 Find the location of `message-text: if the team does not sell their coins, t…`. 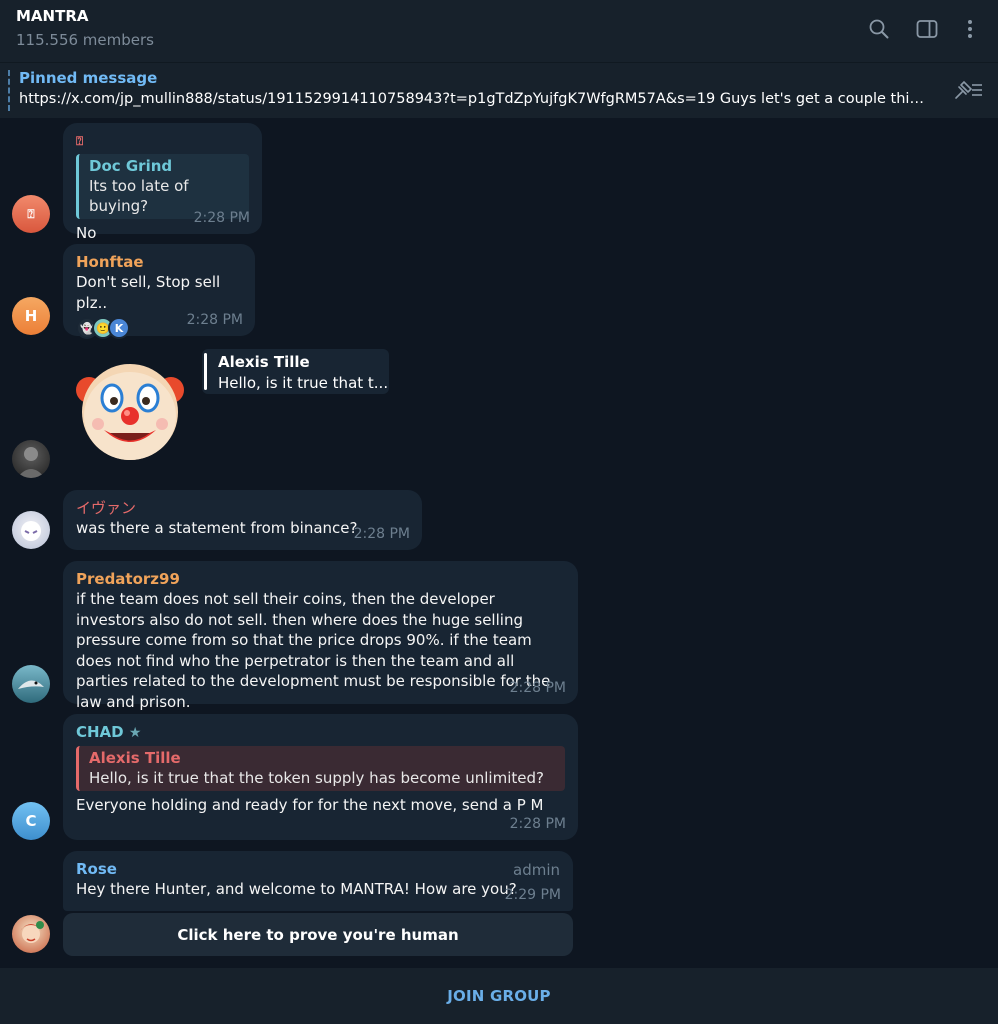

message-text: if the team does not sell their coins, t… is located at coordinates (313, 650).